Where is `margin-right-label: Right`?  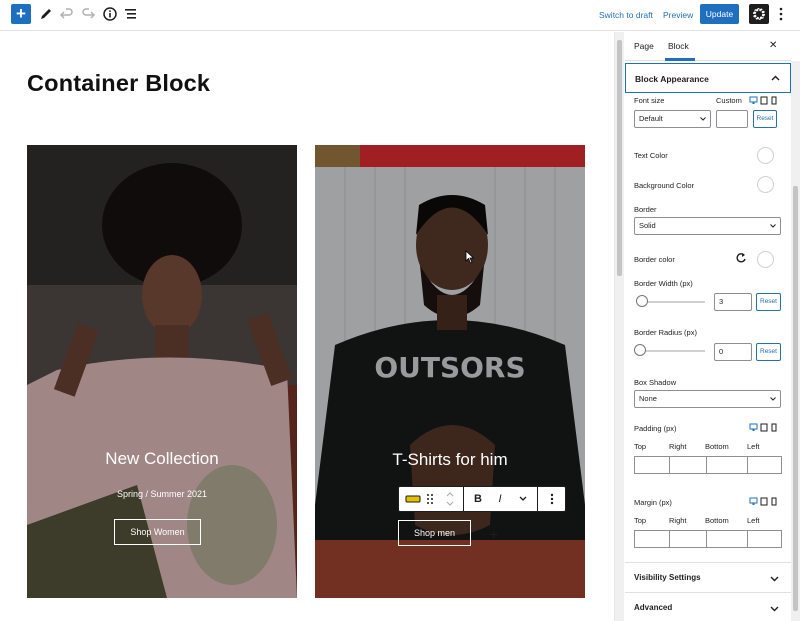 margin-right-label: Right is located at coordinates (678, 520).